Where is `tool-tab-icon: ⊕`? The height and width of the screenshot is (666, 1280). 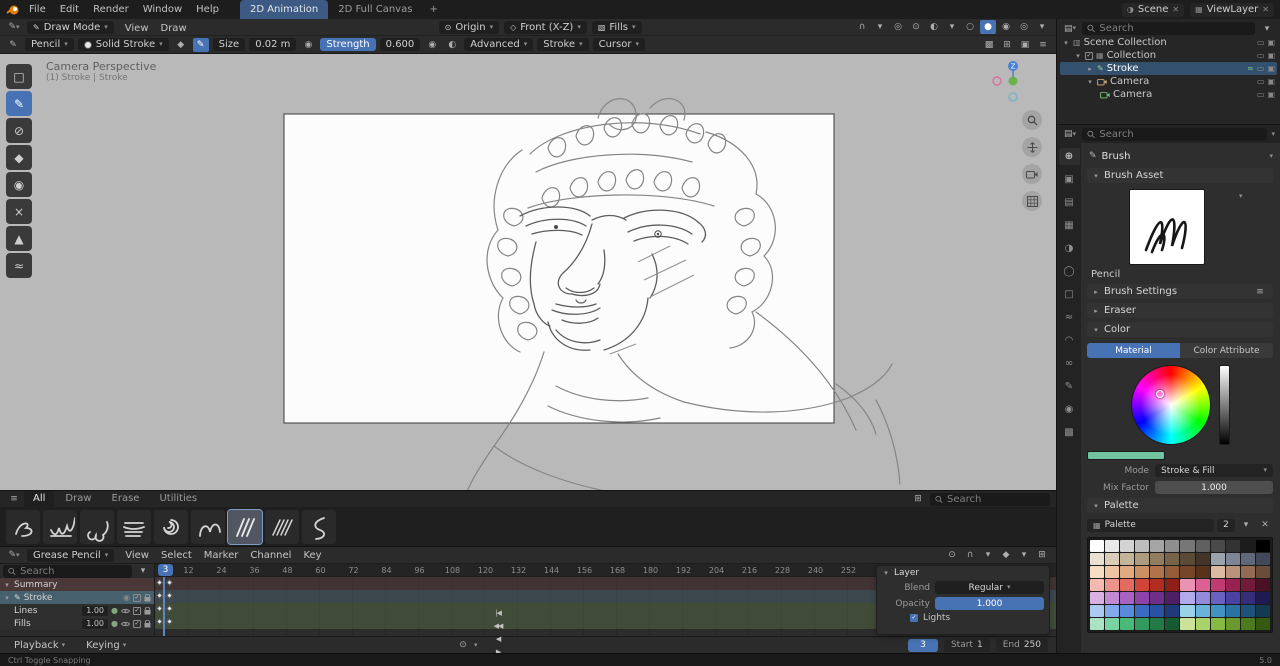 tool-tab-icon: ⊕ is located at coordinates (1069, 156).